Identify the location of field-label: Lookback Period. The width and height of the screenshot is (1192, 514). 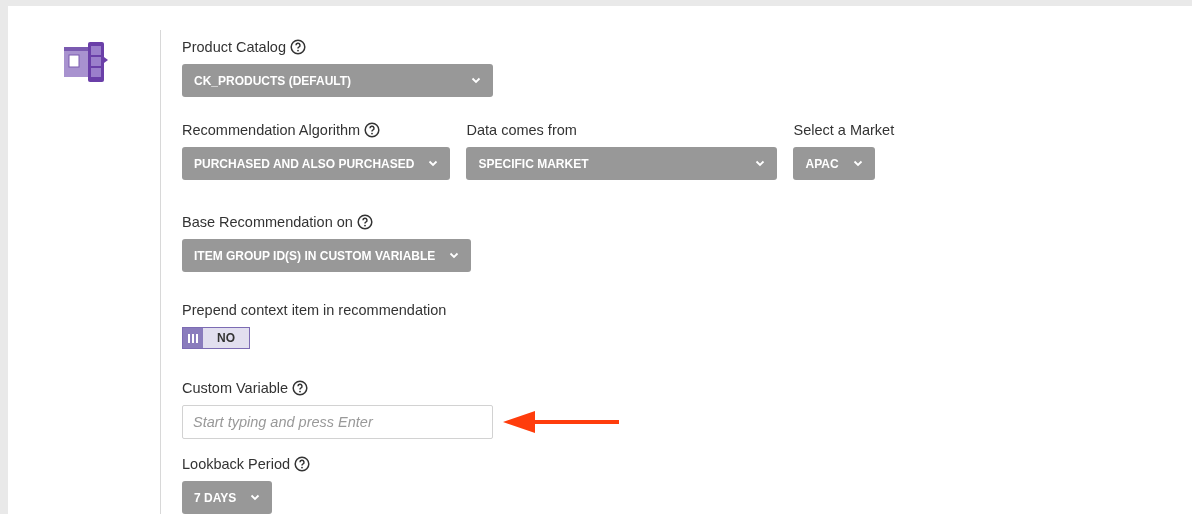
(236, 464).